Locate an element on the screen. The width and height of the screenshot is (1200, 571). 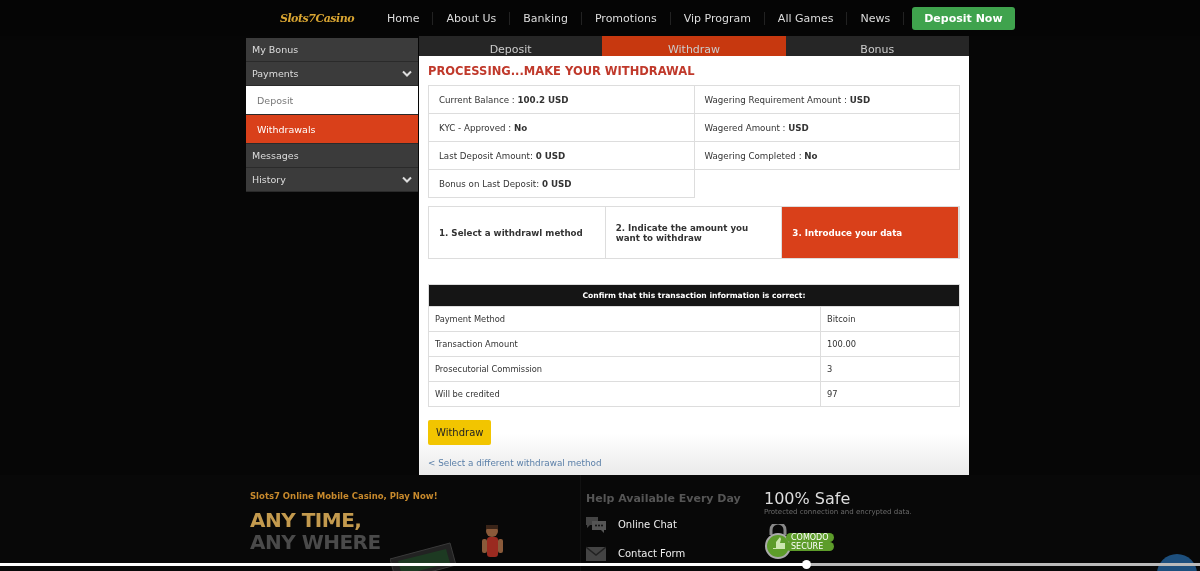
info-text: Wagering Completed : No is located at coordinates (761, 155).